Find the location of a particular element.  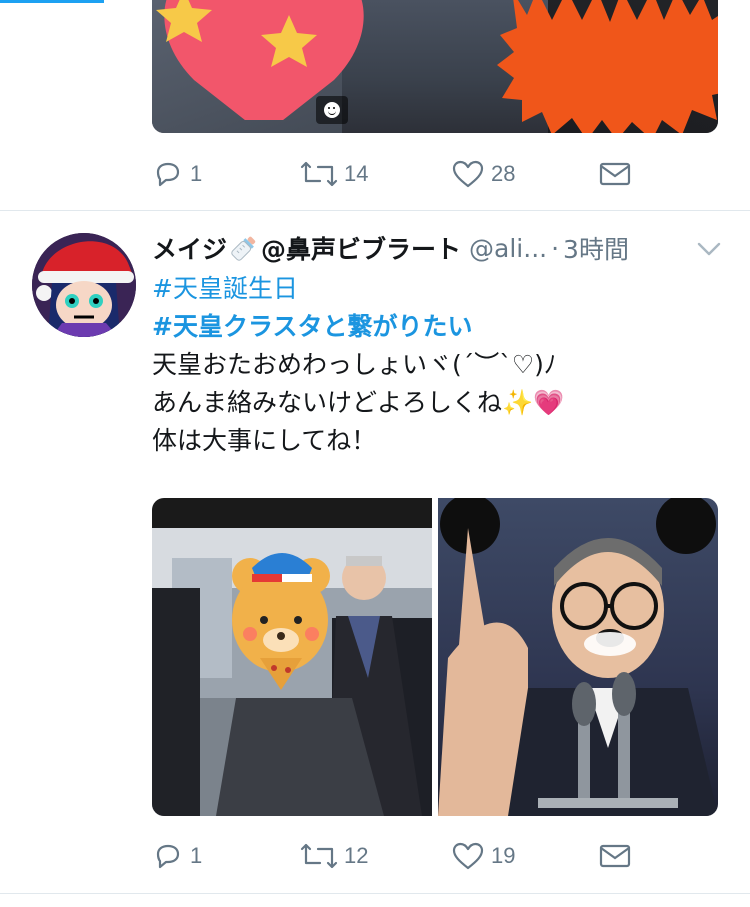

baby-bottle-icon is located at coordinates (243, 248).